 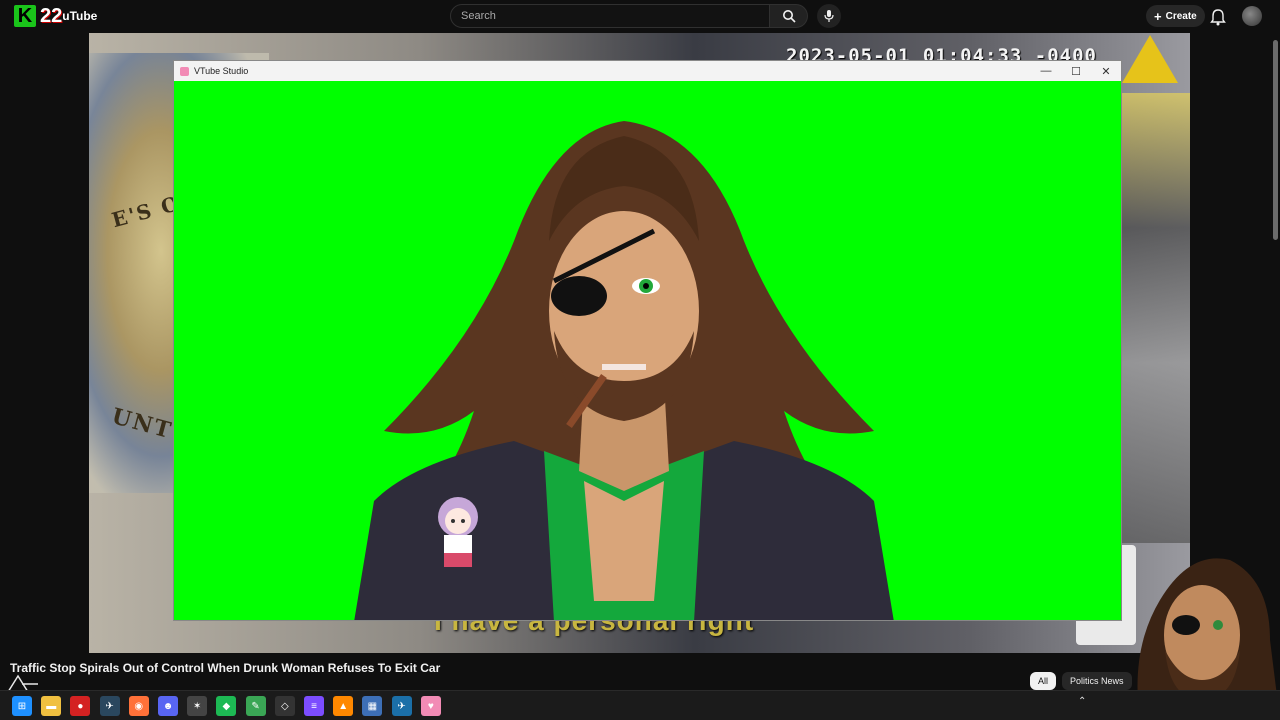 I want to click on search-button, so click(x=789, y=16).